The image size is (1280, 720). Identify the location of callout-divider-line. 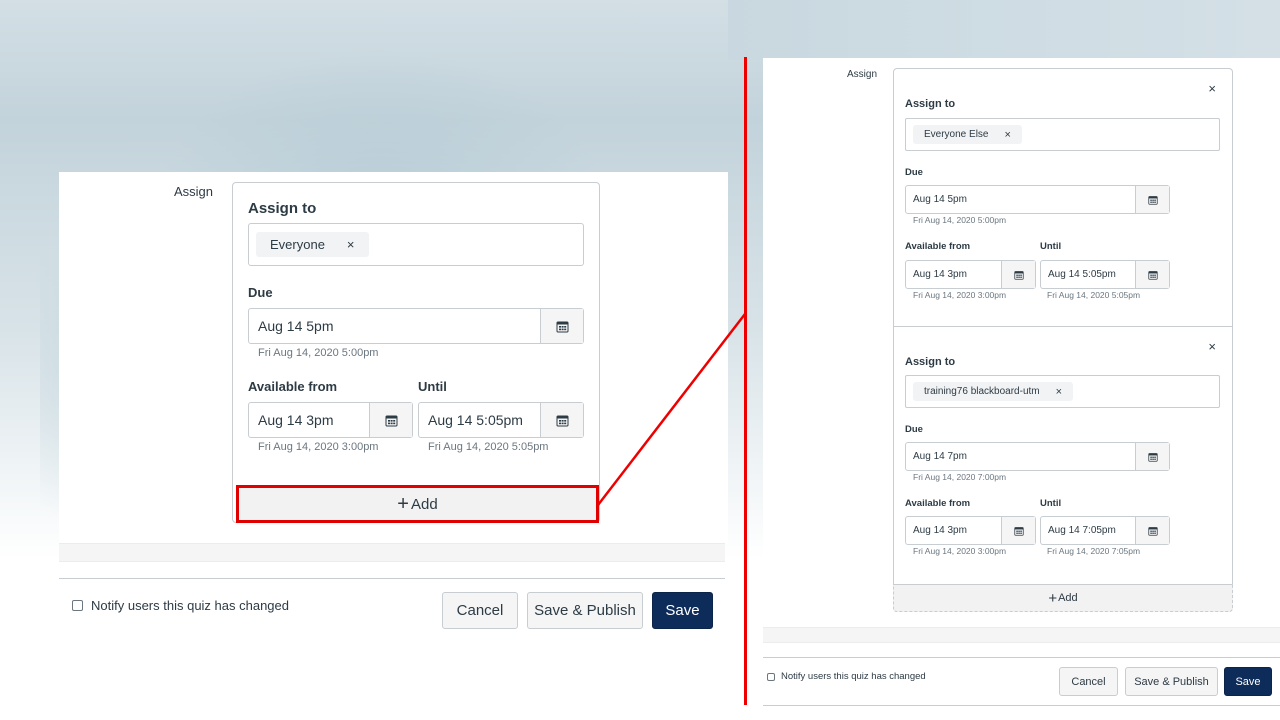
(745, 381).